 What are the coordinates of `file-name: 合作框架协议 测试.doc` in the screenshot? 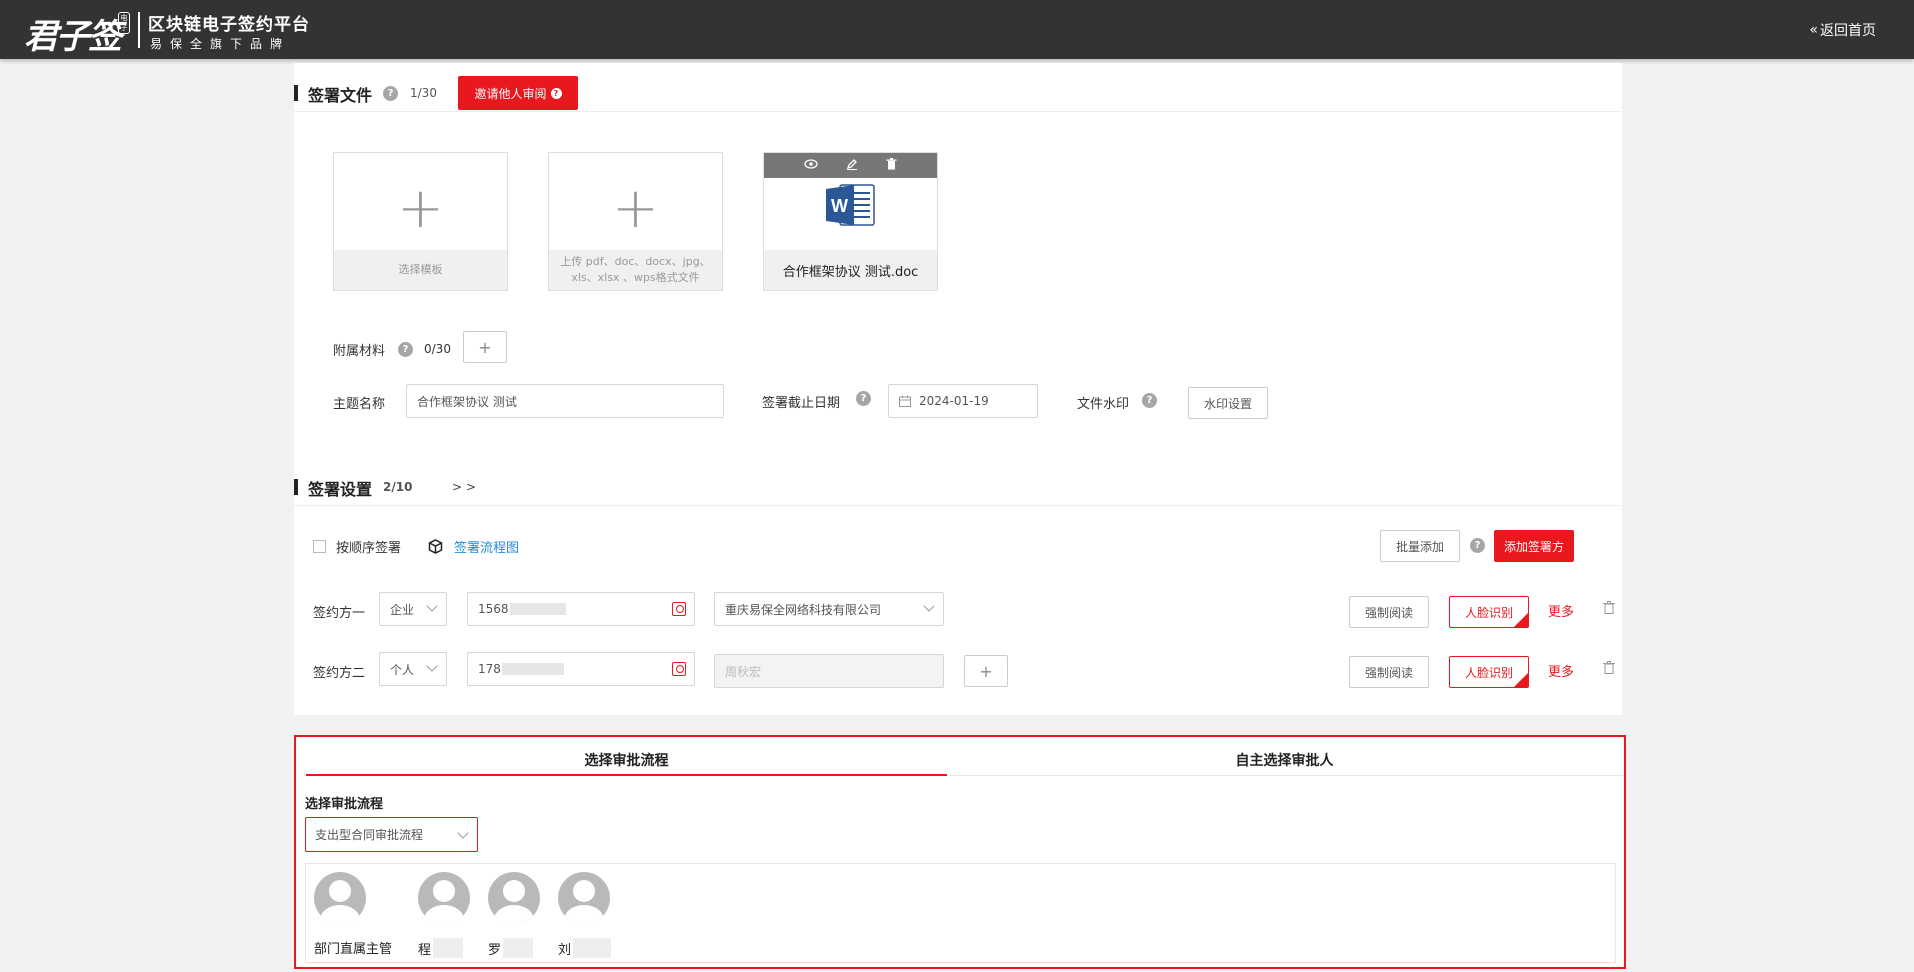 It's located at (850, 270).